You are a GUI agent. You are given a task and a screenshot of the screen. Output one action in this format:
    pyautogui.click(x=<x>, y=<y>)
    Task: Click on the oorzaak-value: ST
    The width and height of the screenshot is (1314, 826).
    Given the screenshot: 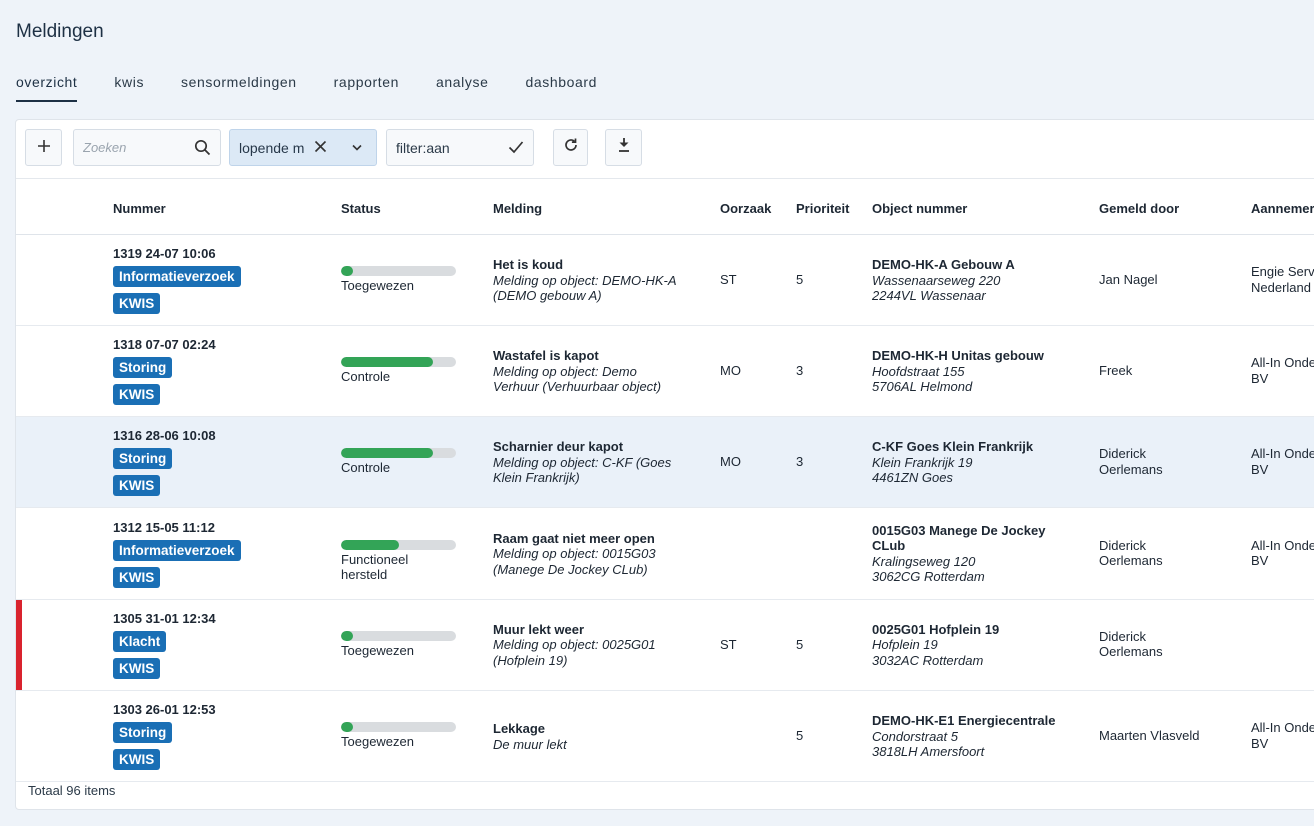 What is the action you would take?
    pyautogui.click(x=728, y=644)
    